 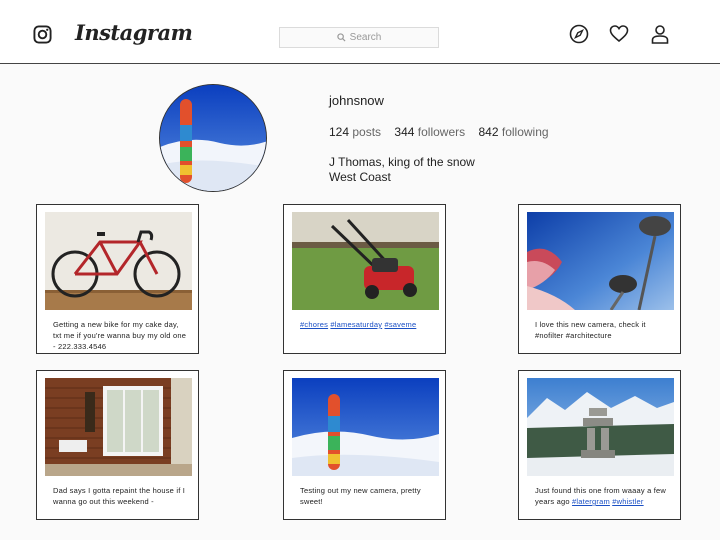 I want to click on following-count: 842, so click(x=488, y=132).